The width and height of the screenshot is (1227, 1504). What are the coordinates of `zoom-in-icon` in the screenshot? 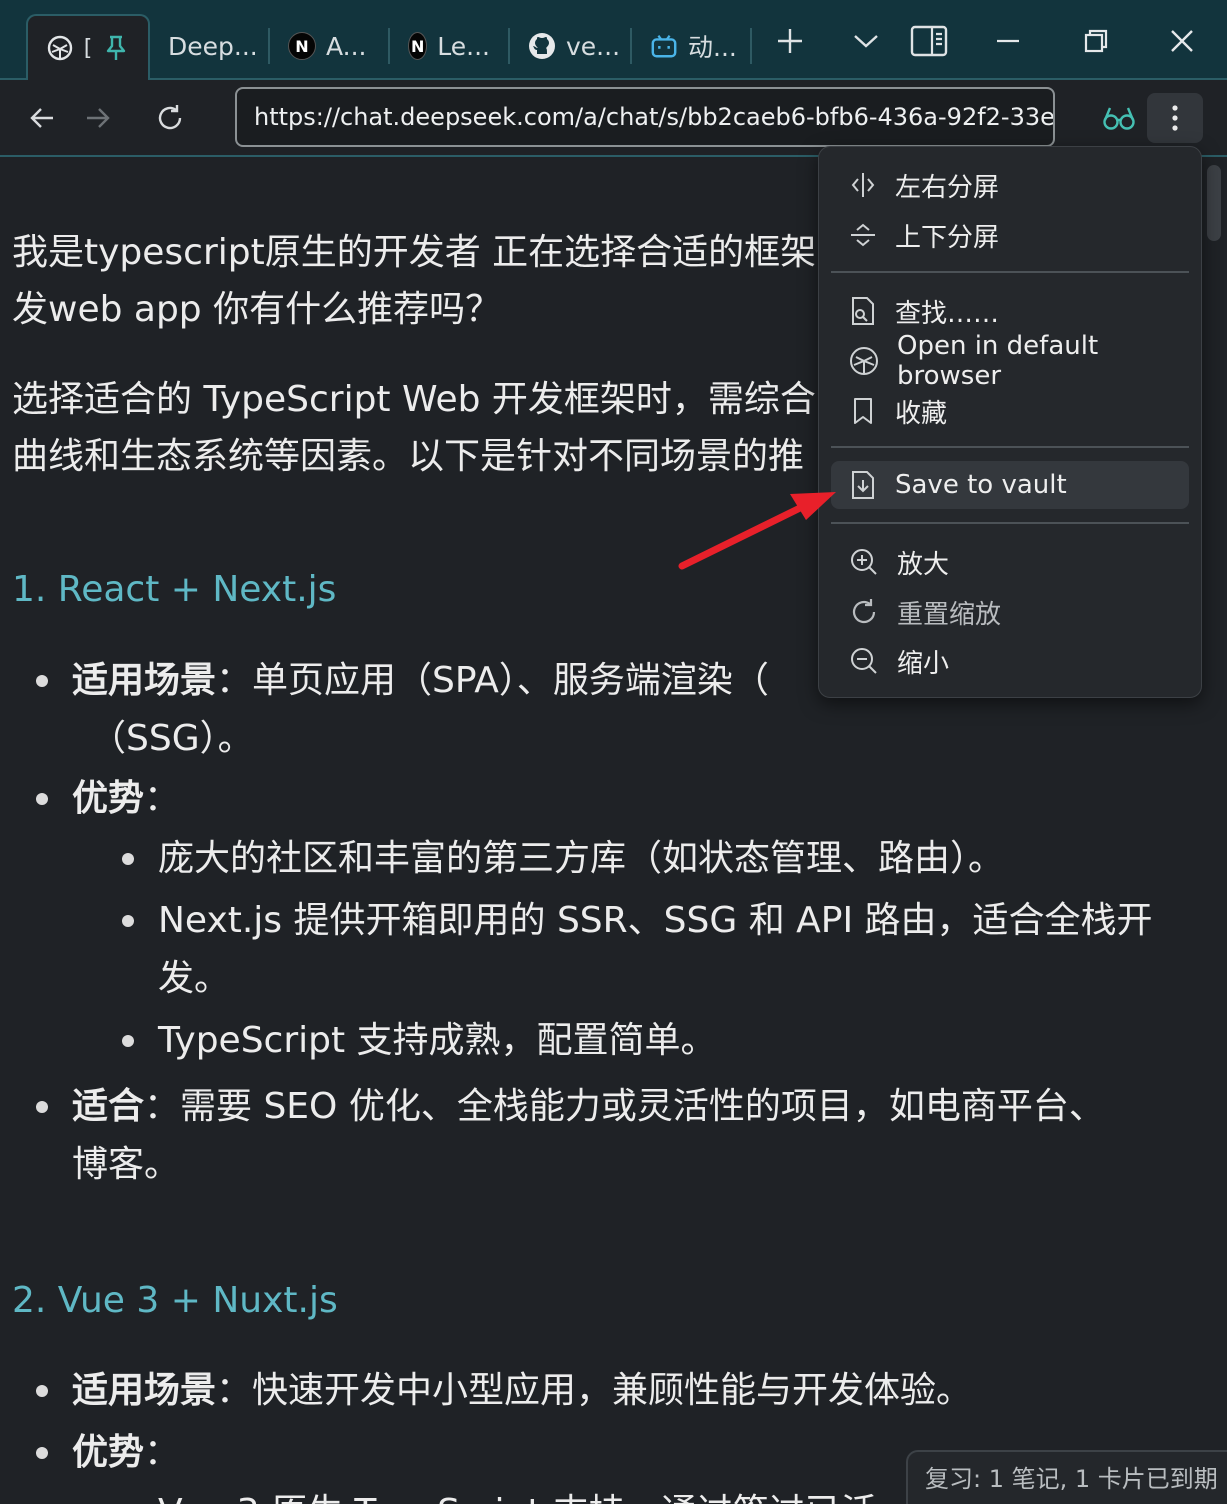 It's located at (864, 562).